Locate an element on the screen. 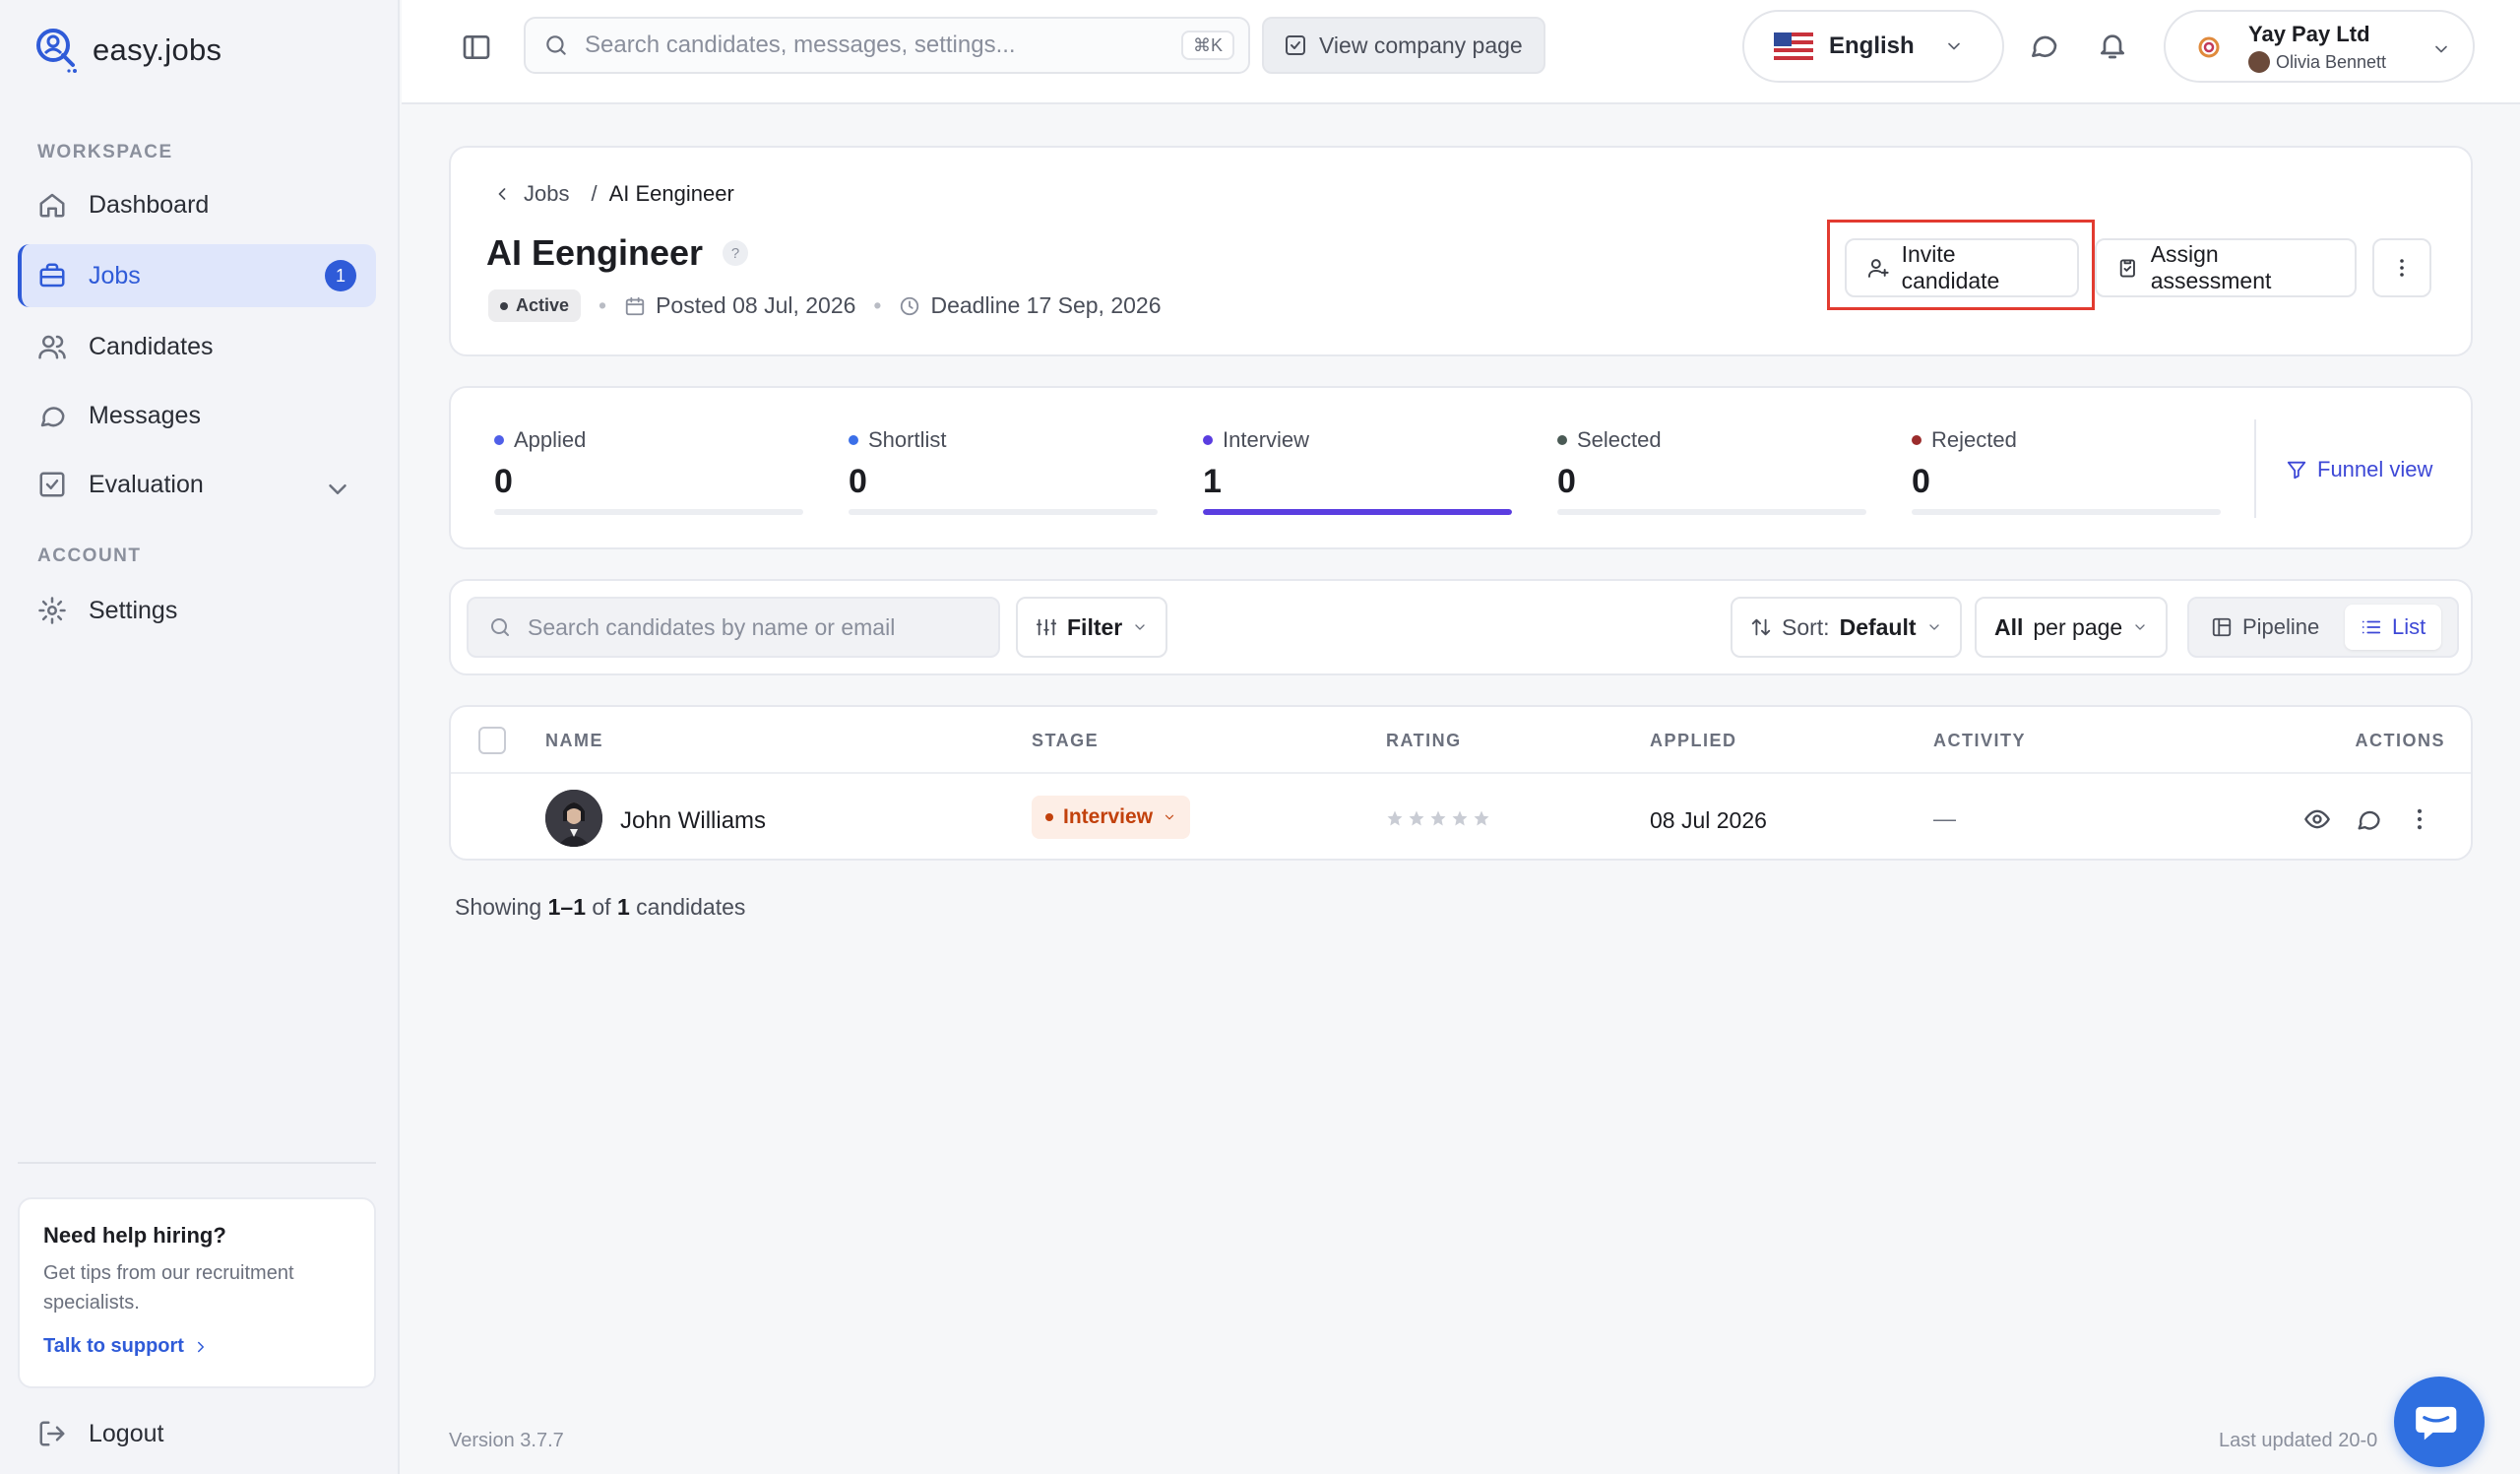 This screenshot has height=1474, width=2520. sidebar-item-label: Jobs is located at coordinates (115, 275).